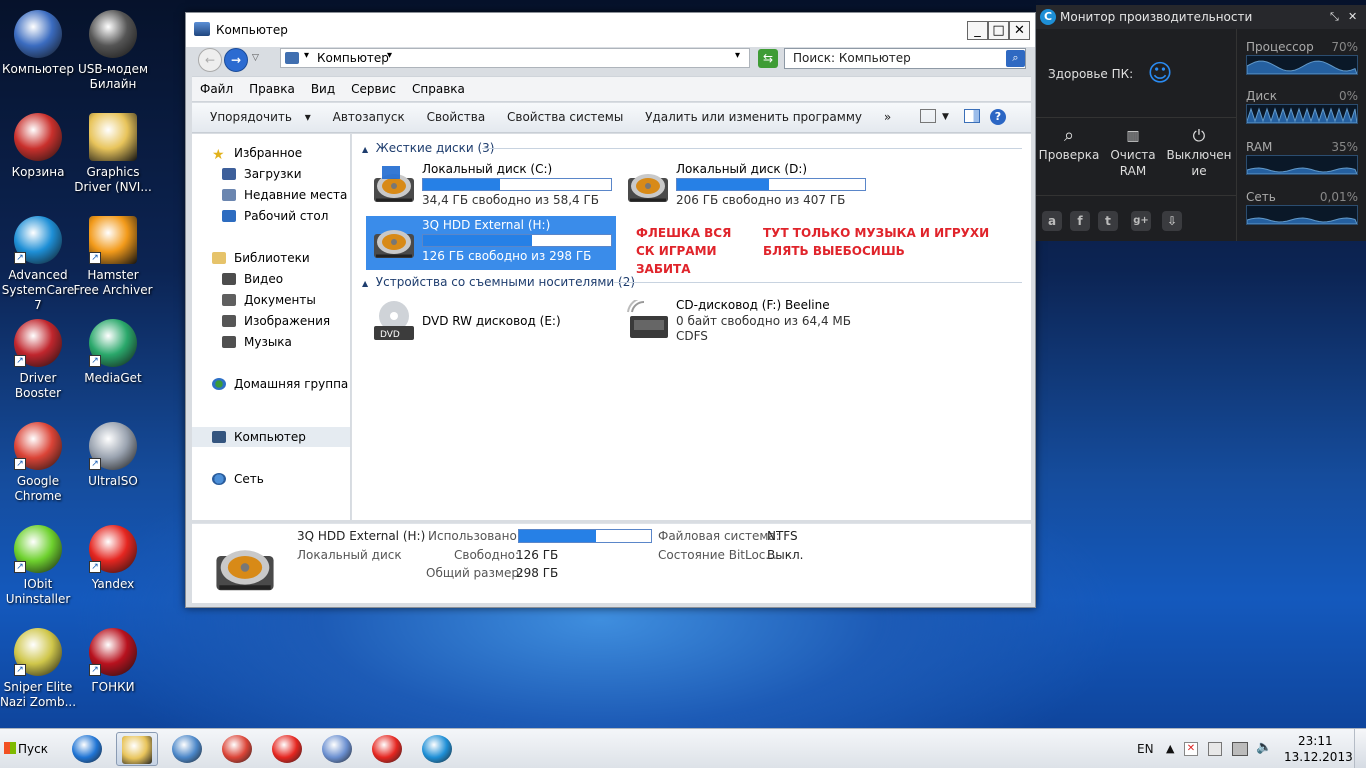 The height and width of the screenshot is (768, 1366). Describe the element at coordinates (438, 89) in the screenshot. I see `menu-item: Справка` at that location.